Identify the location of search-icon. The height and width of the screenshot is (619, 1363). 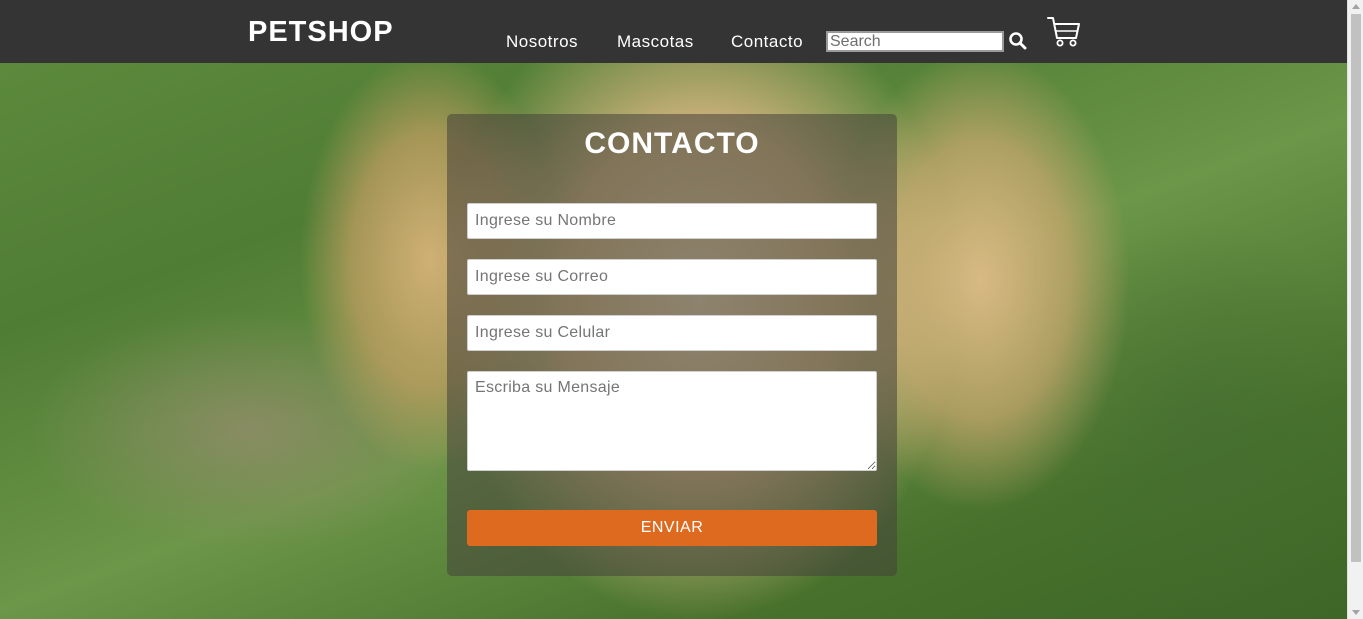
(1018, 41).